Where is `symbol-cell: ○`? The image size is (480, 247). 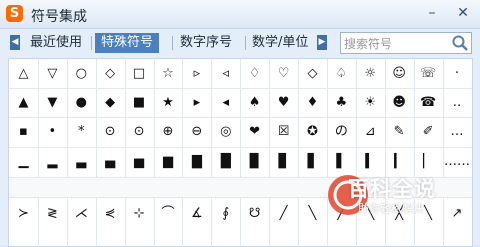 symbol-cell: ○ is located at coordinates (81, 74).